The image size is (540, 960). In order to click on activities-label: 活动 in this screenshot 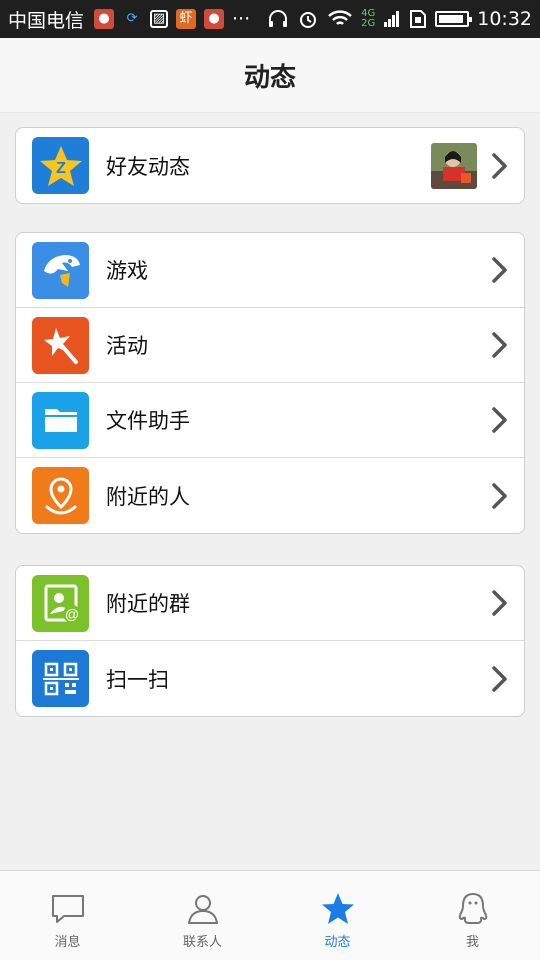, I will do `click(127, 346)`.